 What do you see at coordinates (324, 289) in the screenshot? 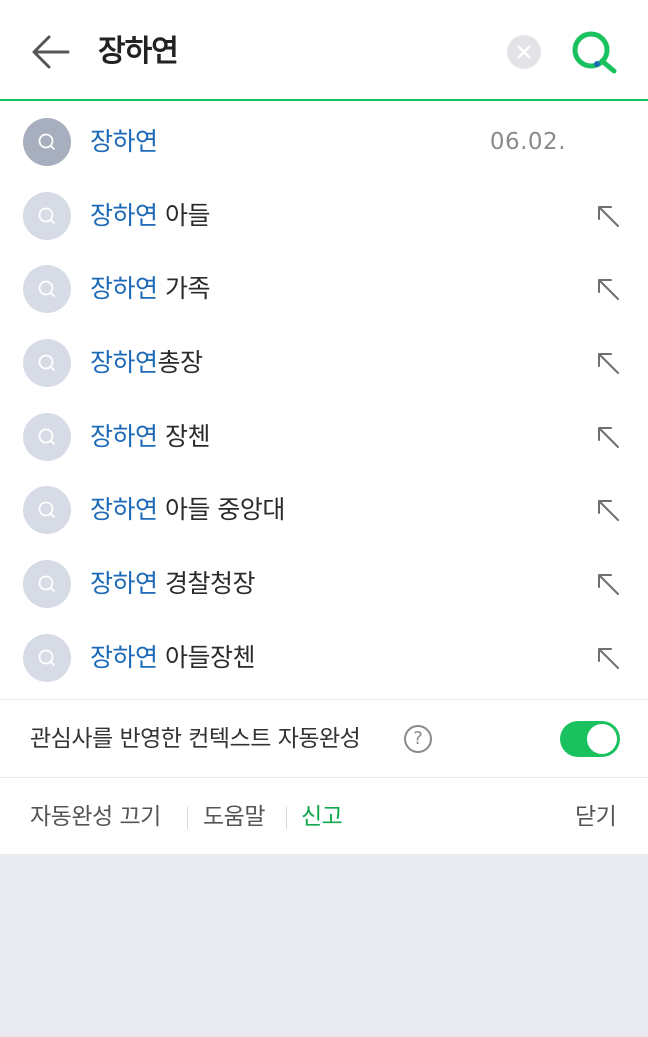
I see `suggestion-item: 장하연 가족` at bounding box center [324, 289].